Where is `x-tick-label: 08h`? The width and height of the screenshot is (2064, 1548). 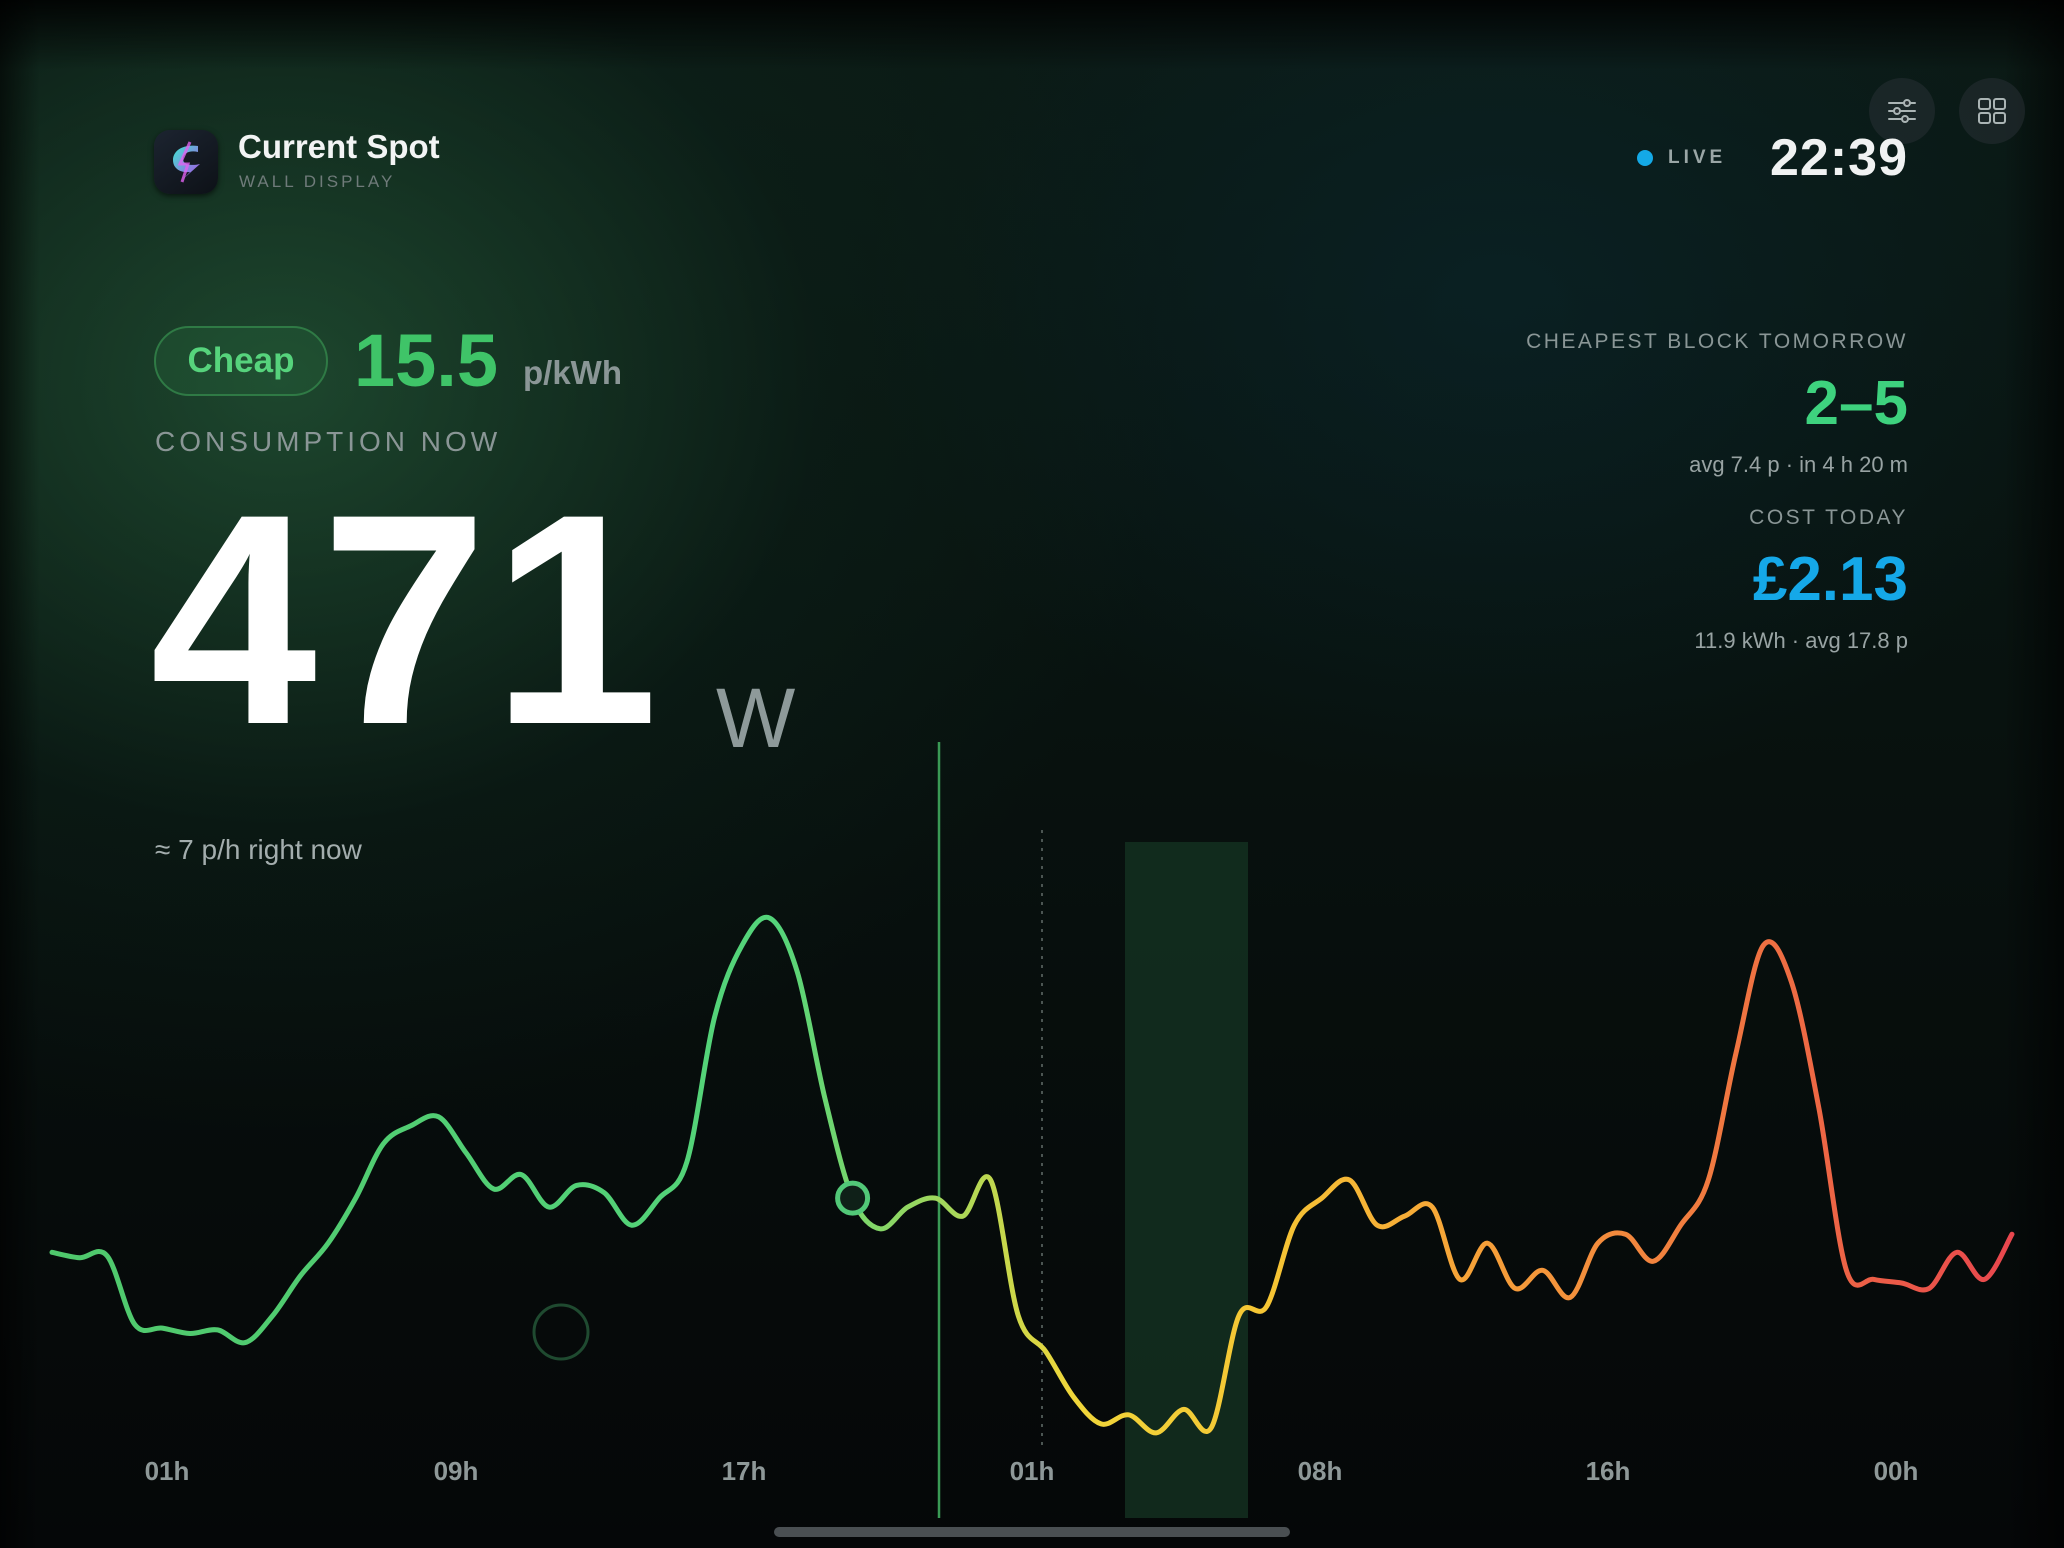
x-tick-label: 08h is located at coordinates (1320, 1471).